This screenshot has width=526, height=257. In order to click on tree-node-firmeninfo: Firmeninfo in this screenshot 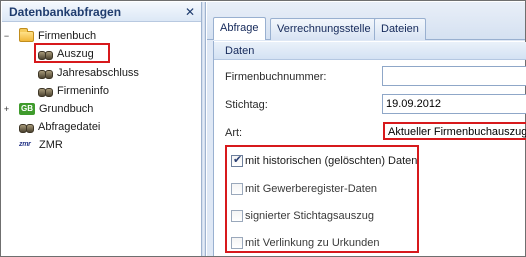, I will do `click(73, 91)`.